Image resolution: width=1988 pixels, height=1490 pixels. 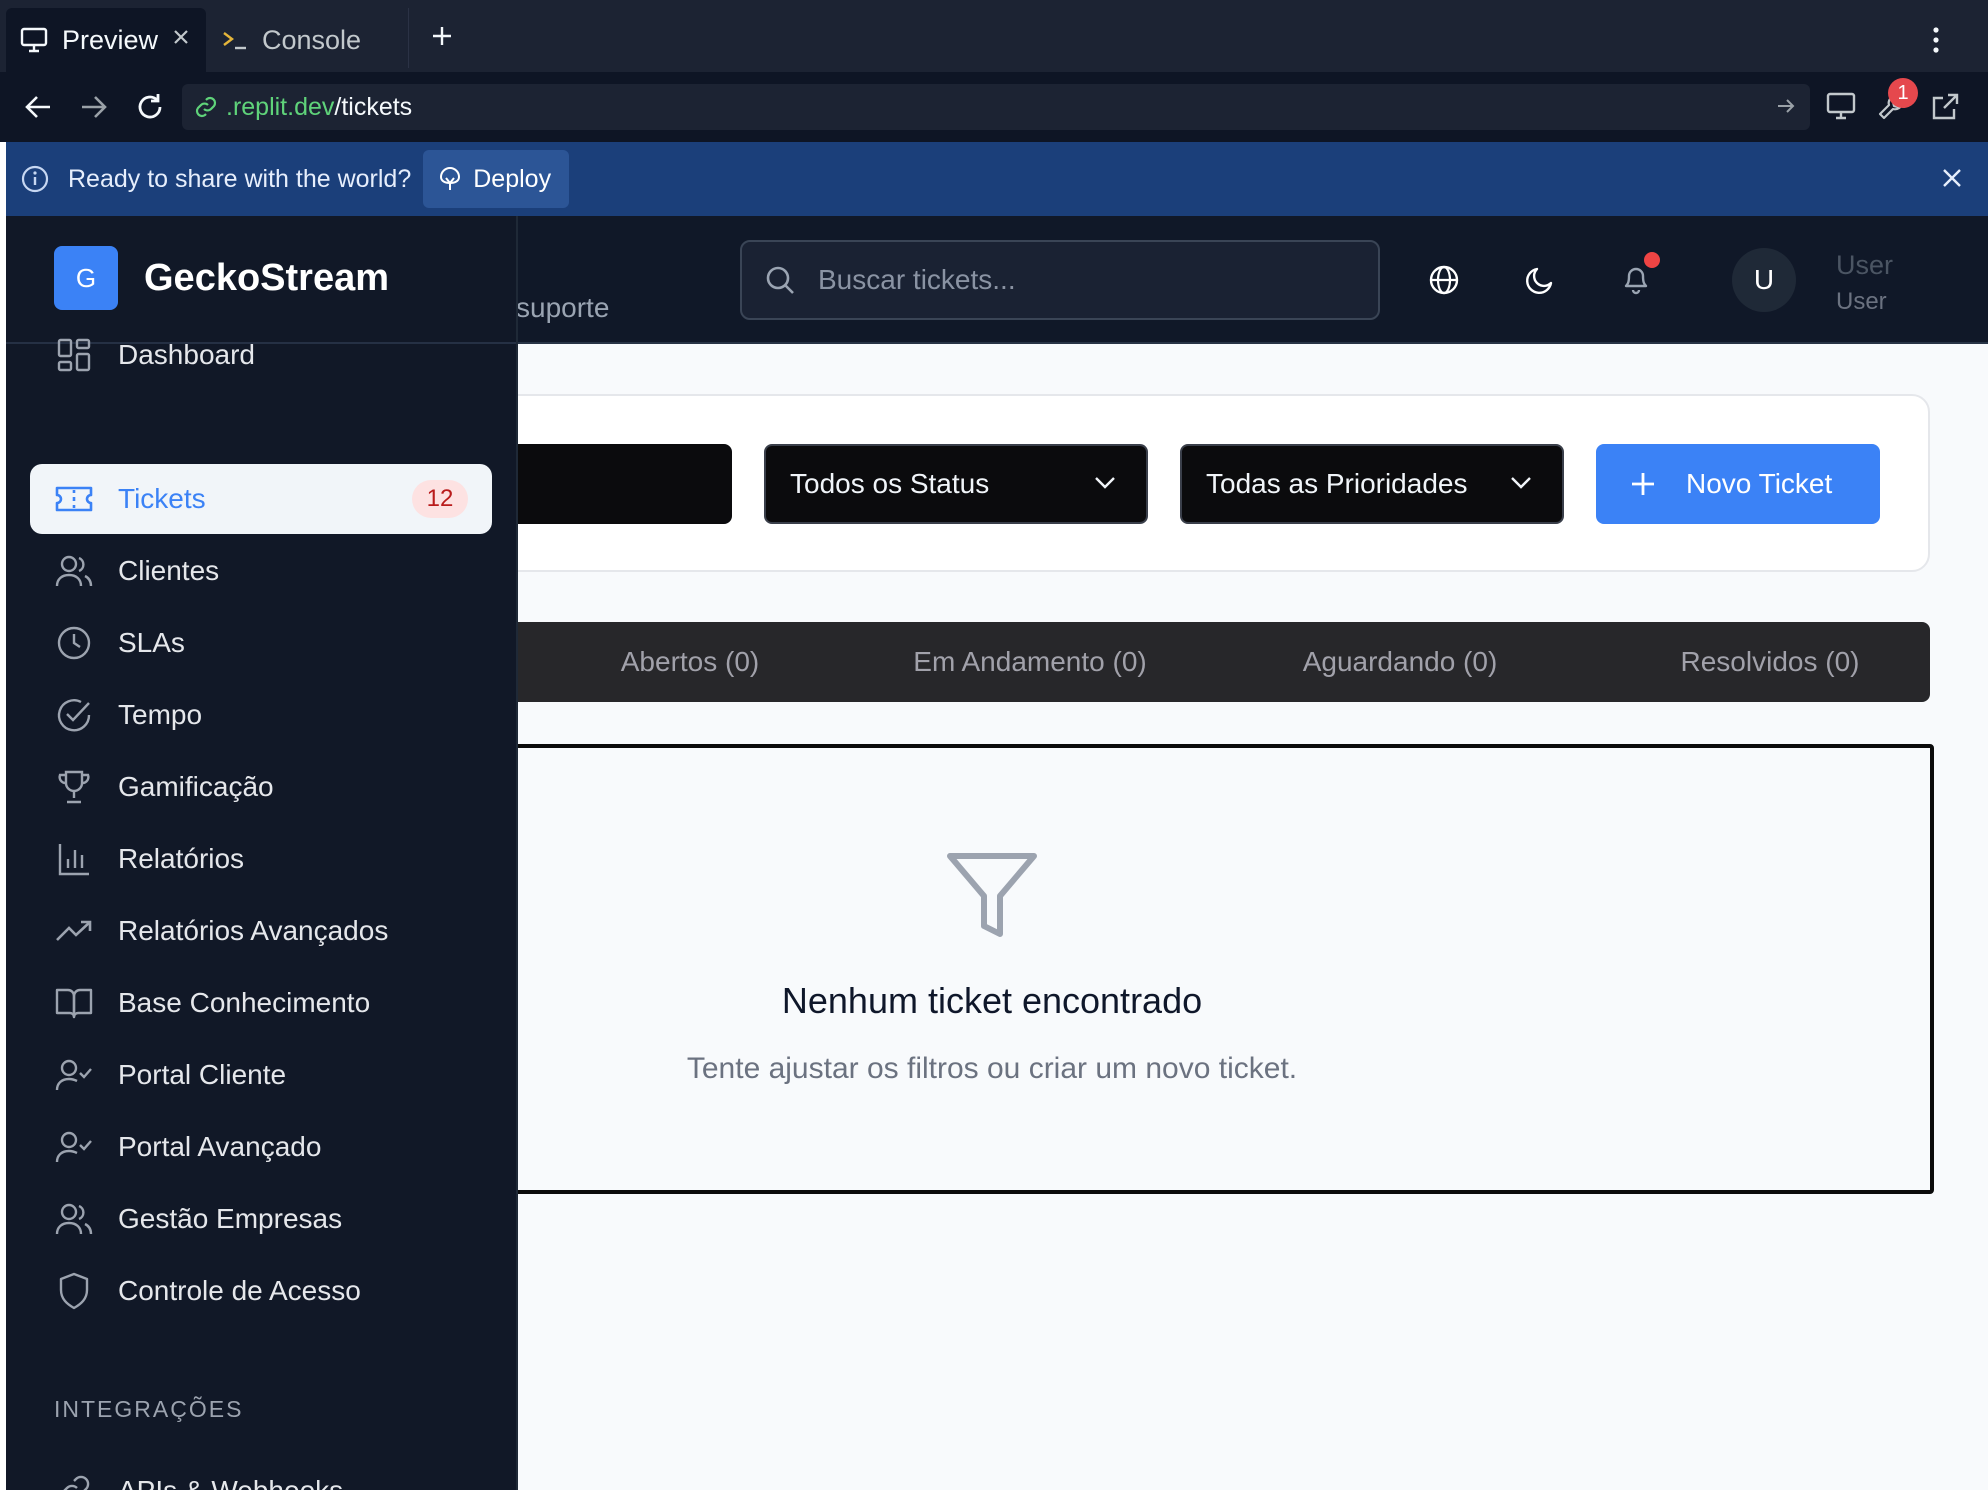 I want to click on sidebar-item-portal-avancado: Portal Avançado, so click(x=261, y=1147).